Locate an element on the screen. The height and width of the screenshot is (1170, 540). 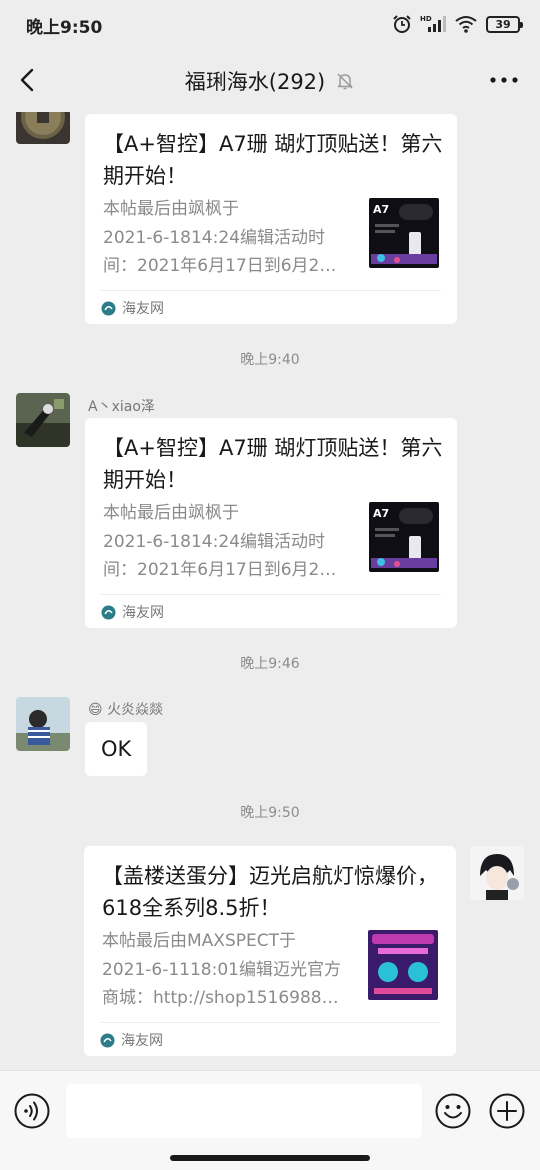
plus-circle-icon is located at coordinates (507, 1111).